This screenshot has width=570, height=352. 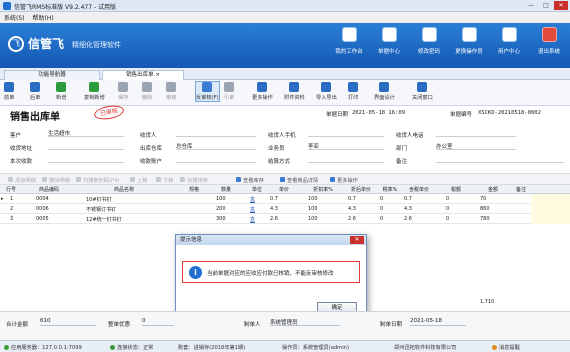 What do you see at coordinates (384, 91) in the screenshot?
I see `toolbar-ui-design-button: 界面设计` at bounding box center [384, 91].